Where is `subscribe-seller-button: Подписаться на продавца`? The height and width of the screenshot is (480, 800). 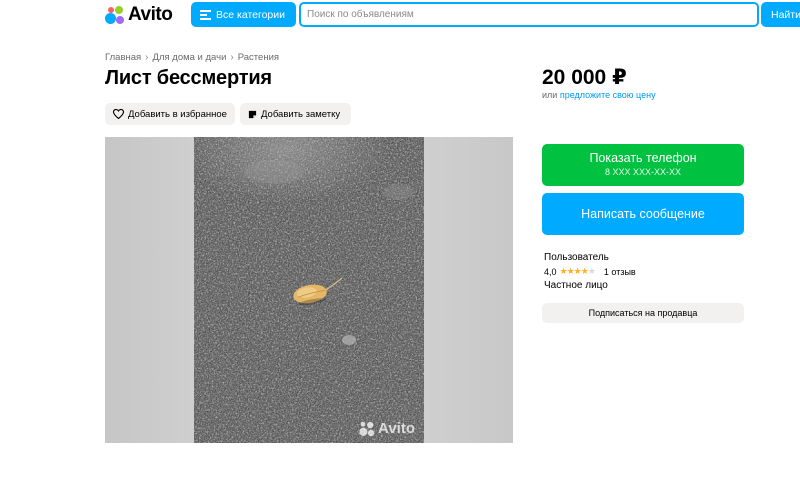 subscribe-seller-button: Подписаться на продавца is located at coordinates (643, 313).